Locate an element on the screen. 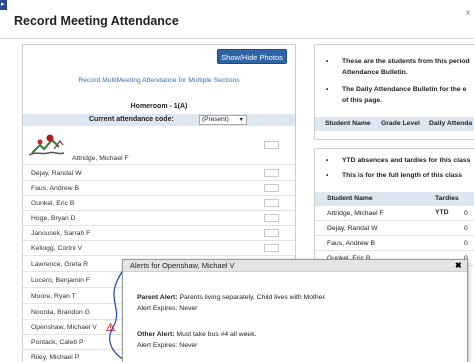 This screenshot has width=474, height=362. student-name: Faus, Andrew B is located at coordinates (55, 188).